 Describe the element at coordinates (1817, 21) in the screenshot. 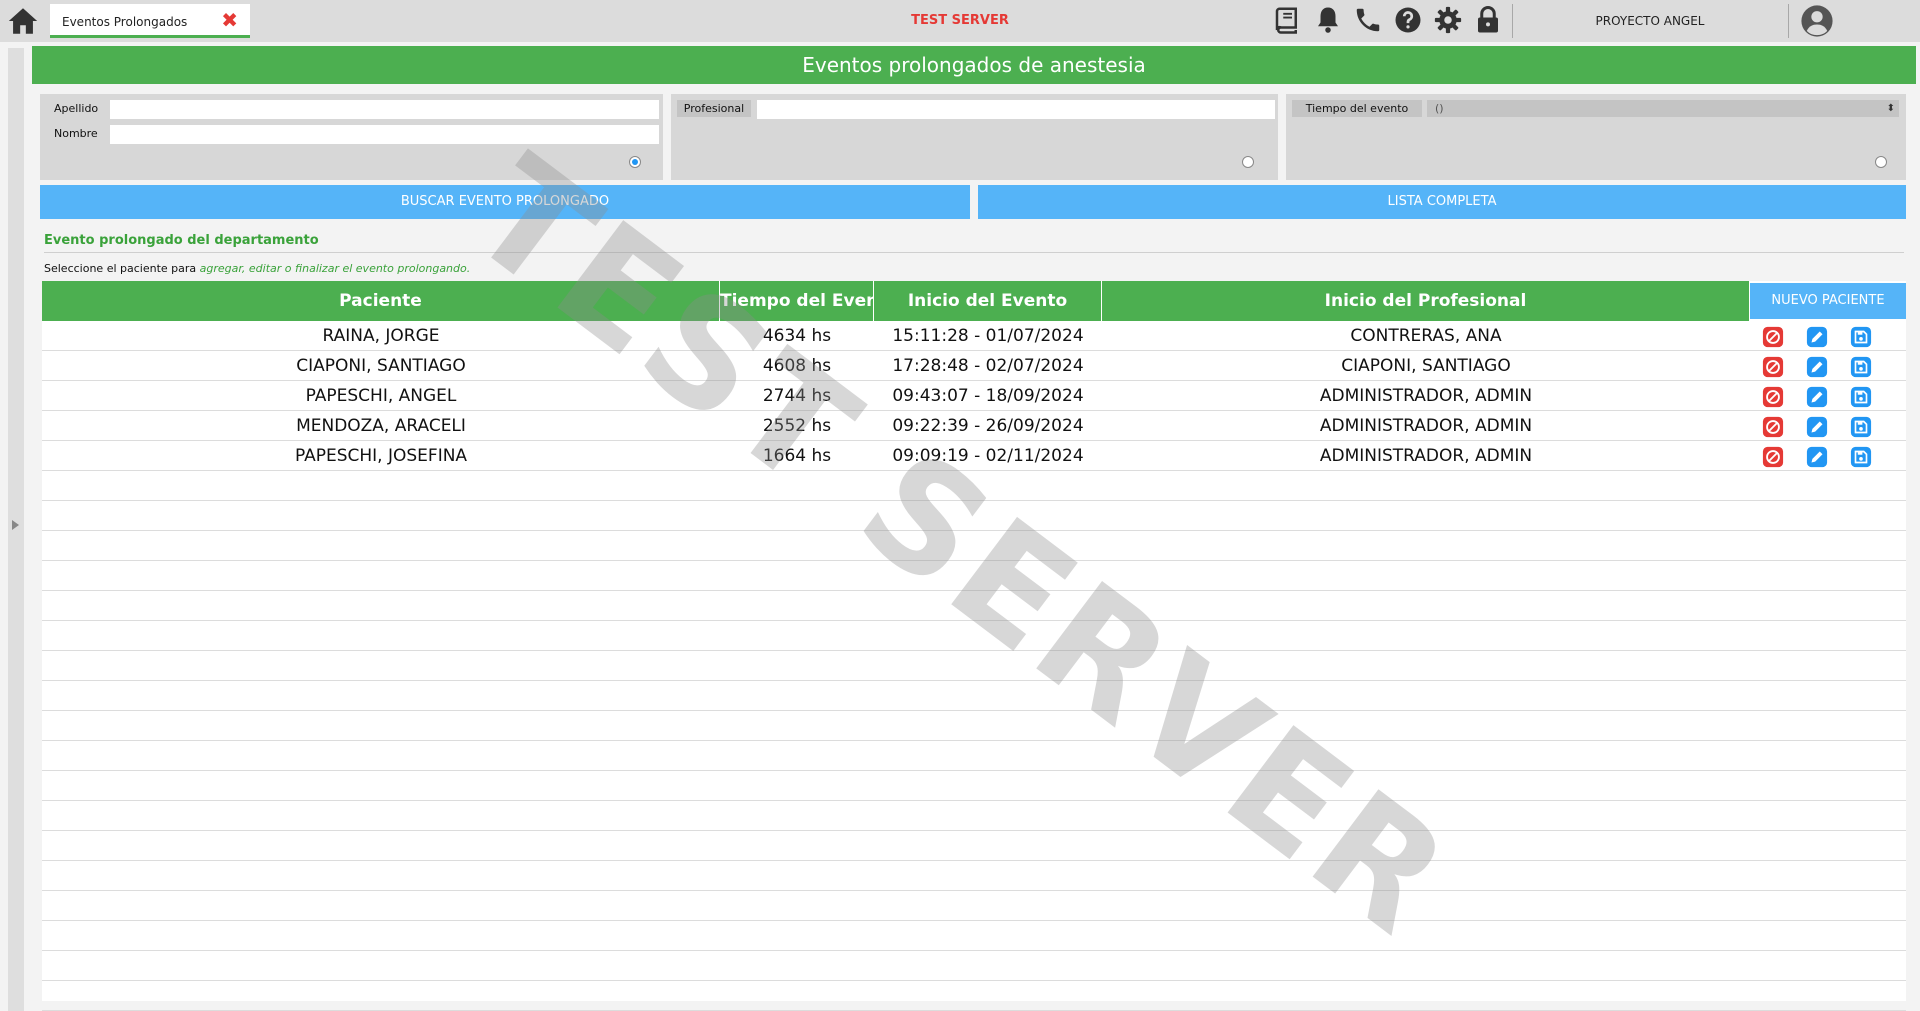

I see `user-avatar-icon` at that location.